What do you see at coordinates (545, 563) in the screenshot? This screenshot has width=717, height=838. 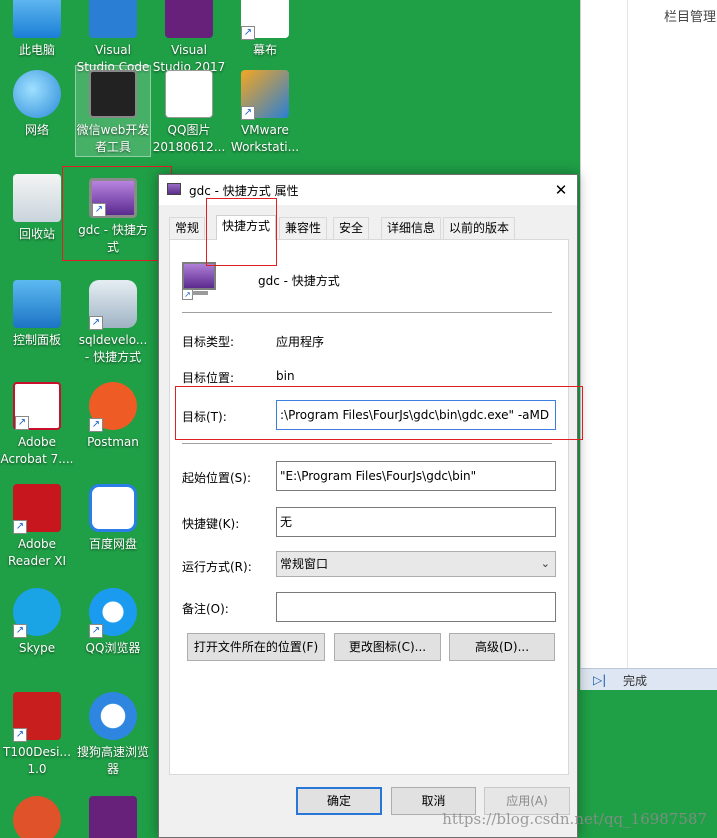 I see `chevron-down-icon: ⌄` at bounding box center [545, 563].